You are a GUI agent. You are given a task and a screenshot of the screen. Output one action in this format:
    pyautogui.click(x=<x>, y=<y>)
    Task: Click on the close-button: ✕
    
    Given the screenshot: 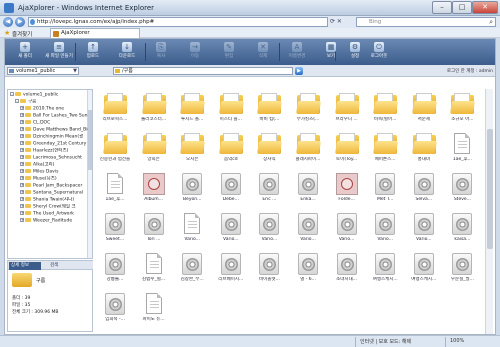 What is the action you would take?
    pyautogui.click(x=485, y=7)
    